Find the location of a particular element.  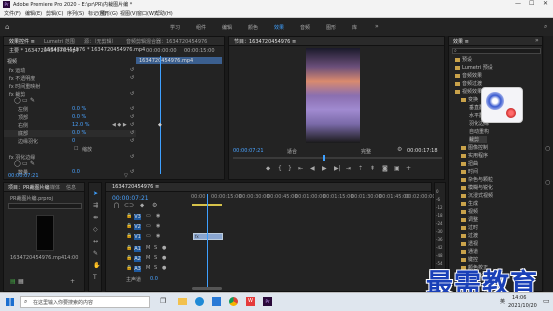

more-workspaces-icon: » is located at coordinates (377, 26).